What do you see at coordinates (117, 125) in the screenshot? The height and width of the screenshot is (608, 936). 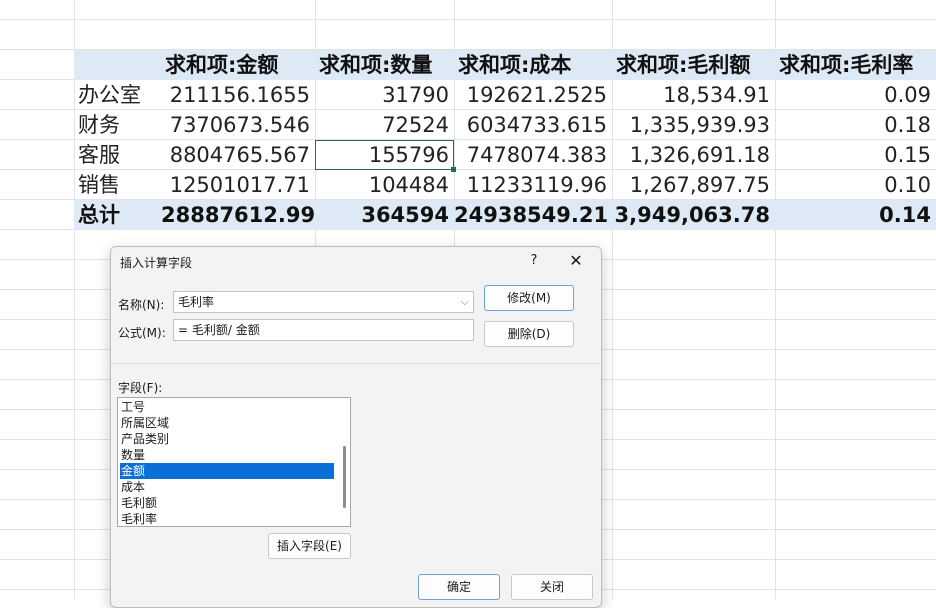 I see `row-label: 财务` at bounding box center [117, 125].